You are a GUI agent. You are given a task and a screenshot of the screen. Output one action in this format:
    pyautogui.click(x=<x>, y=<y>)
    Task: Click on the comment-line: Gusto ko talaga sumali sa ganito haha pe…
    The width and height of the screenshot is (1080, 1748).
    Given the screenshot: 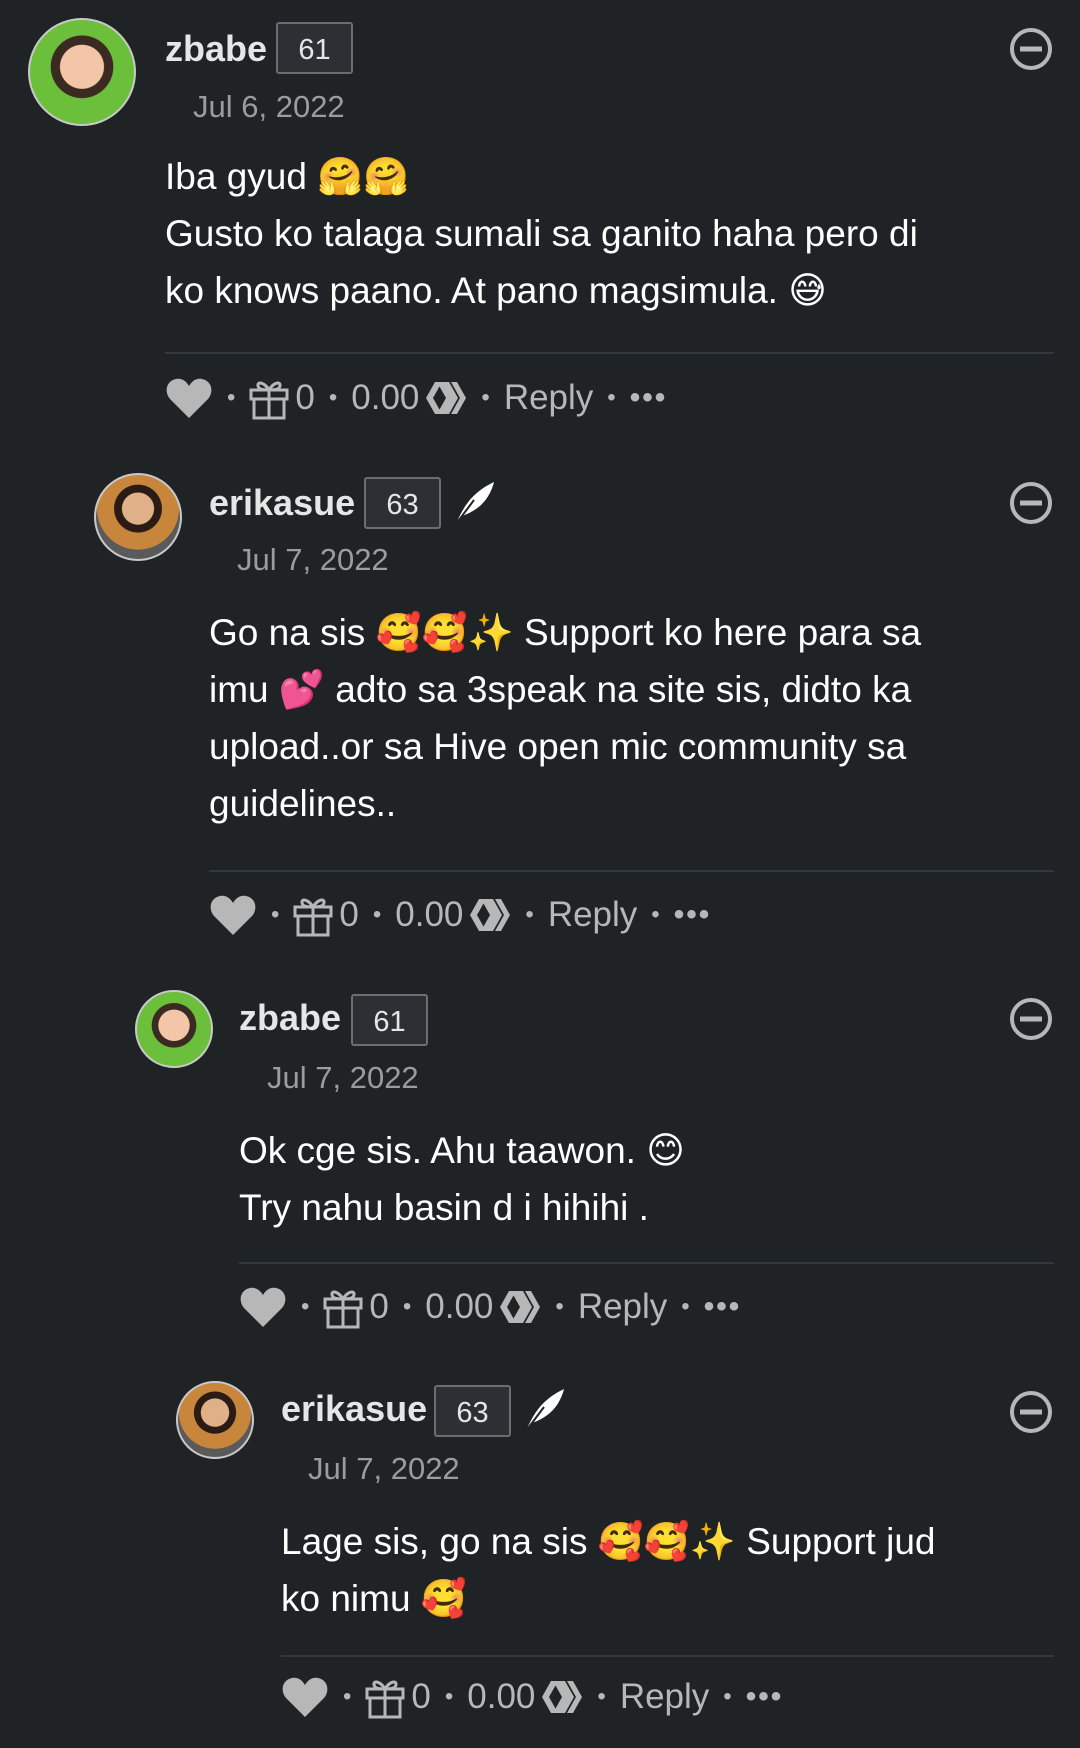 What is the action you would take?
    pyautogui.click(x=541, y=233)
    